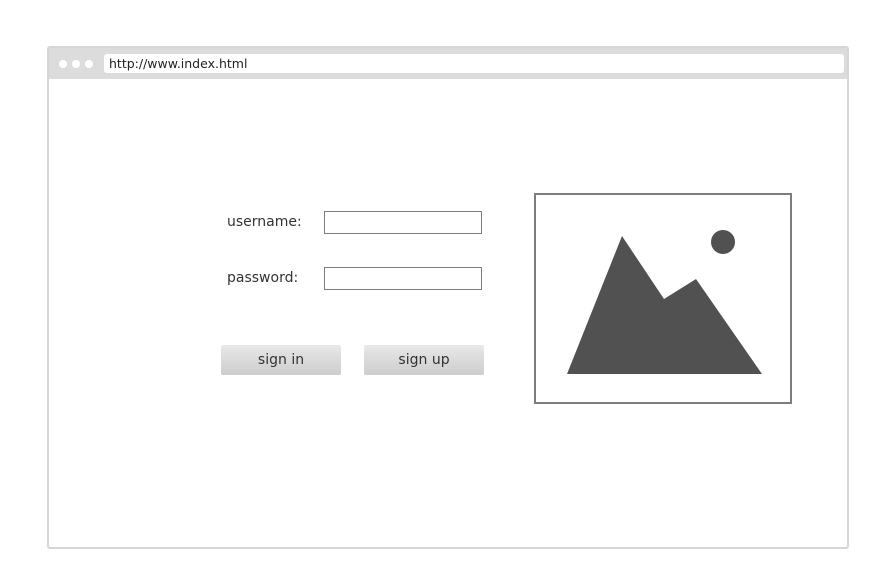 The width and height of the screenshot is (880, 580). Describe the element at coordinates (474, 63) in the screenshot. I see `address-bar: http://www.index.html` at that location.